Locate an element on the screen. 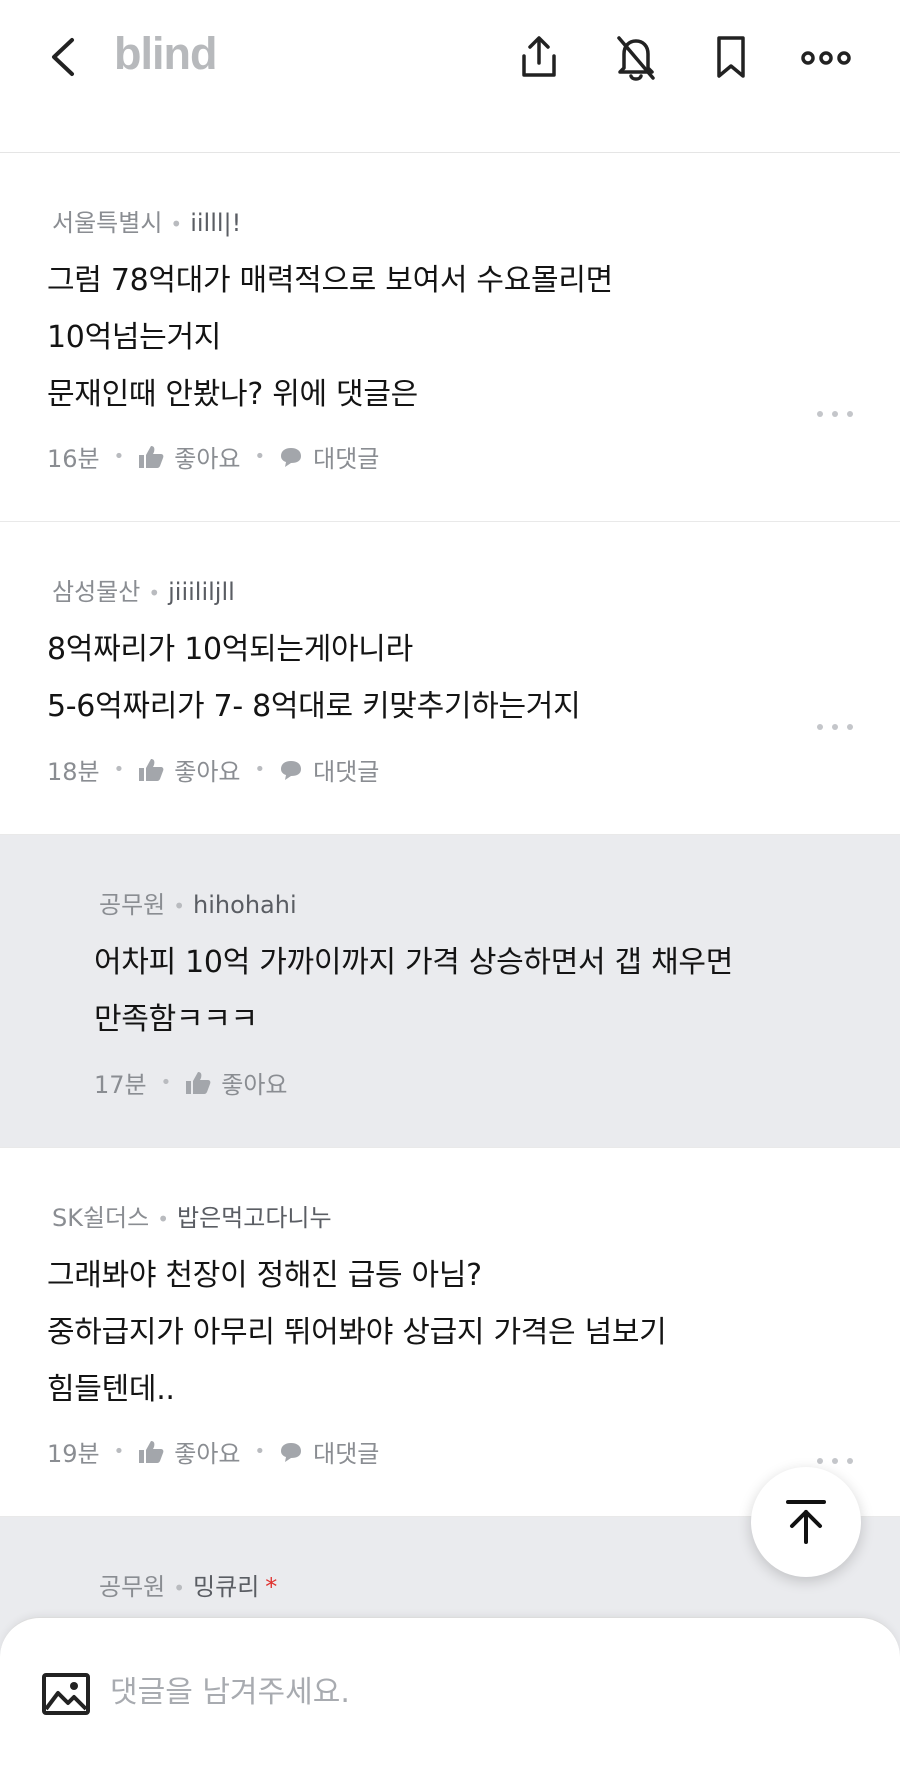 Image resolution: width=900 pixels, height=1766 pixels. bookmark-icon is located at coordinates (731, 57).